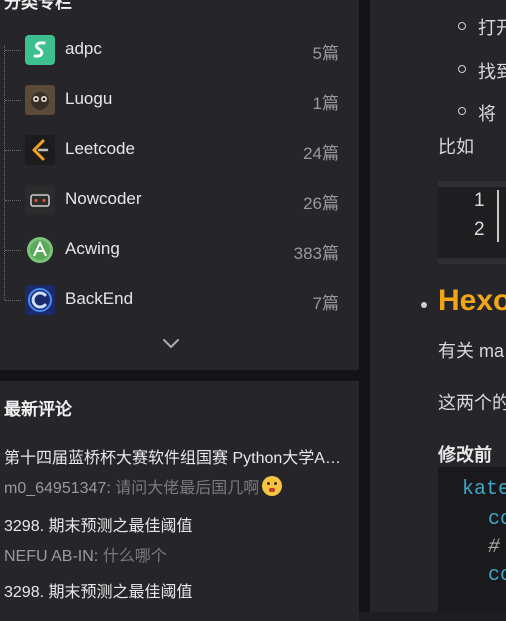 This screenshot has height=621, width=506. What do you see at coordinates (472, 300) in the screenshot?
I see `section-heading: Hexo` at bounding box center [472, 300].